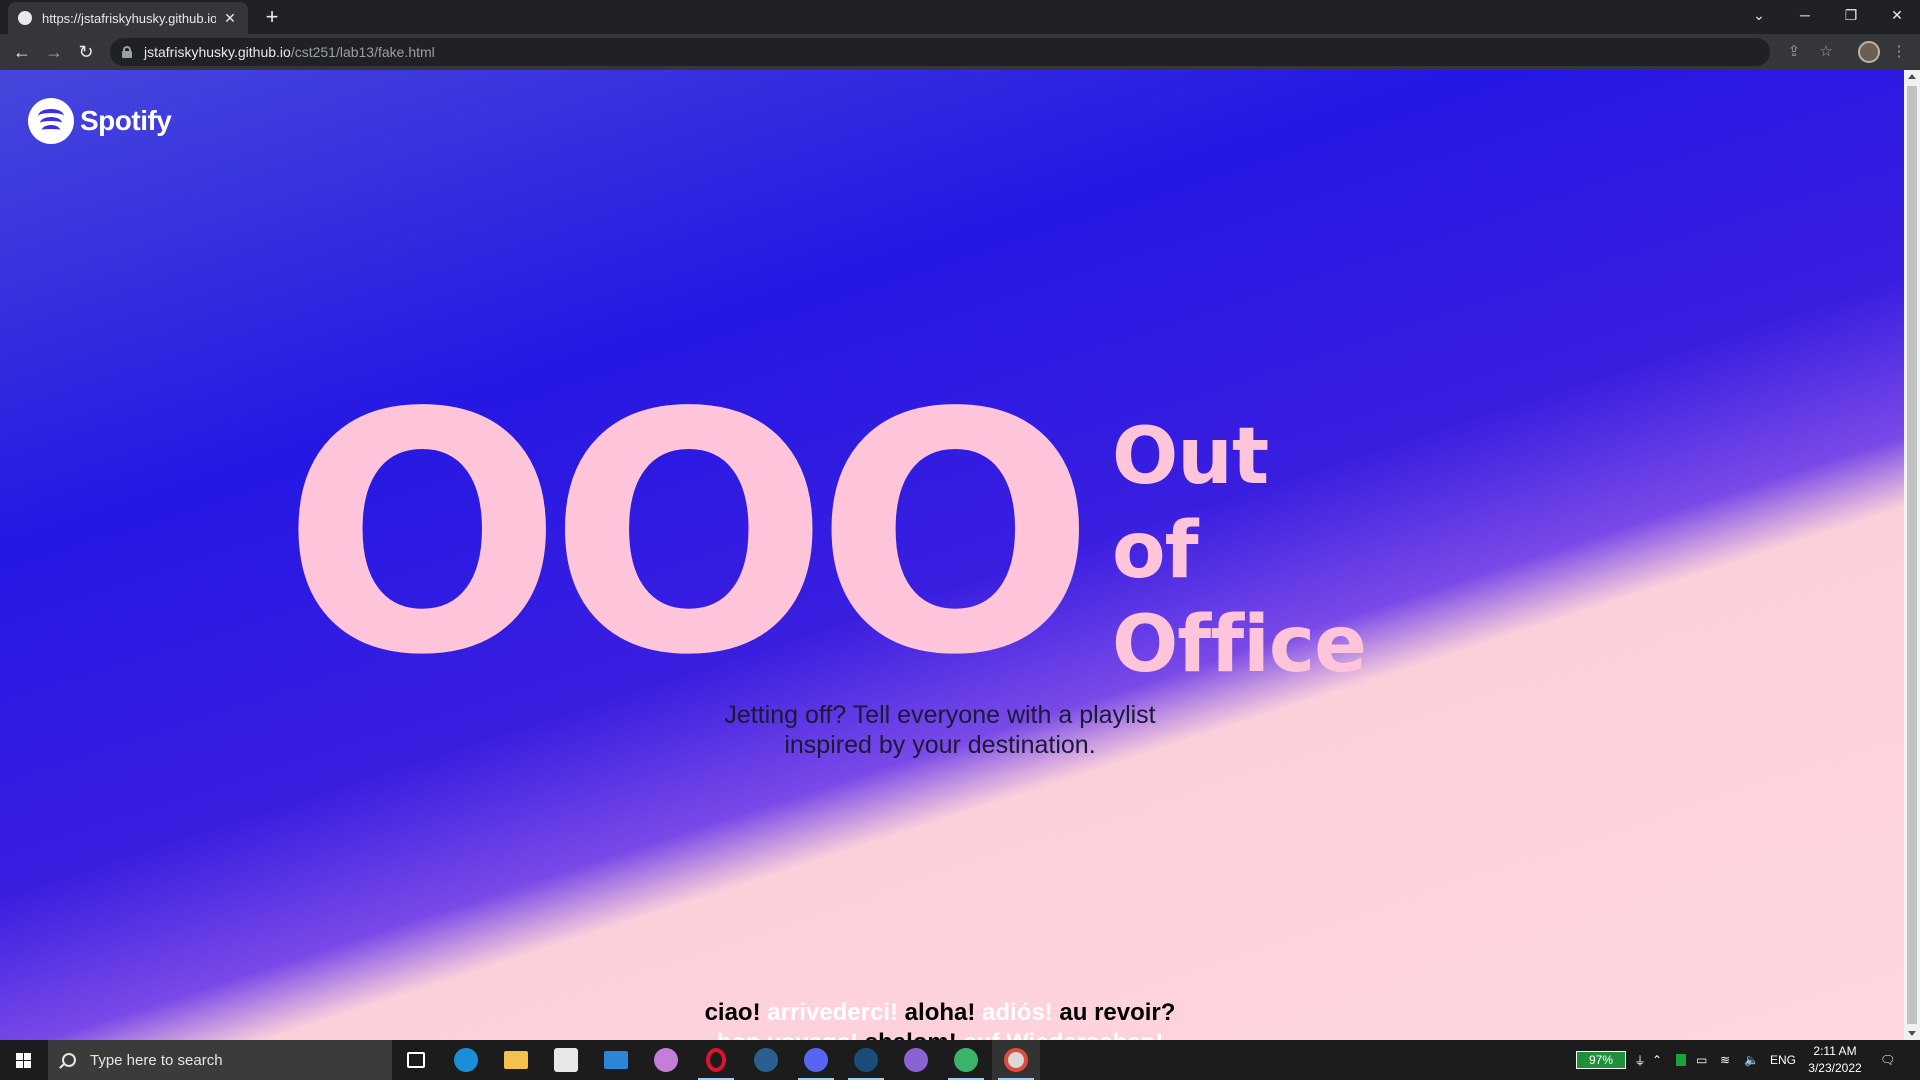 The image size is (1920, 1080). I want to click on out-of-office-heading: Out of Office, so click(1239, 551).